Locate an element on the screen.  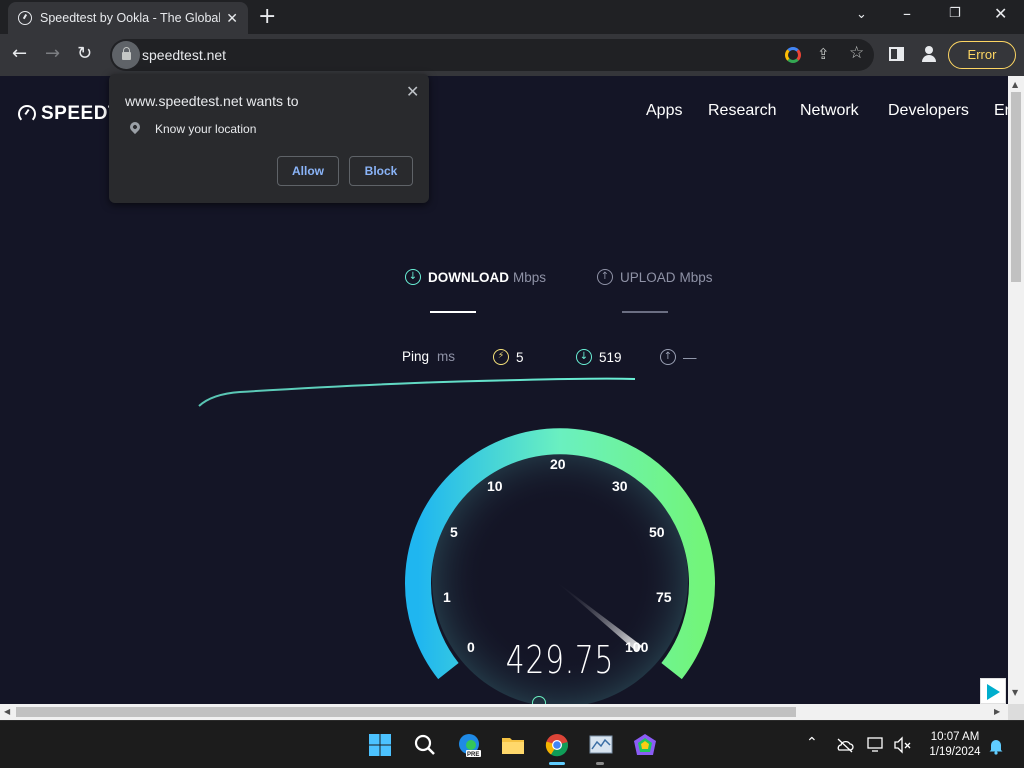
tab-close-icon: ✕ is located at coordinates (232, 18).